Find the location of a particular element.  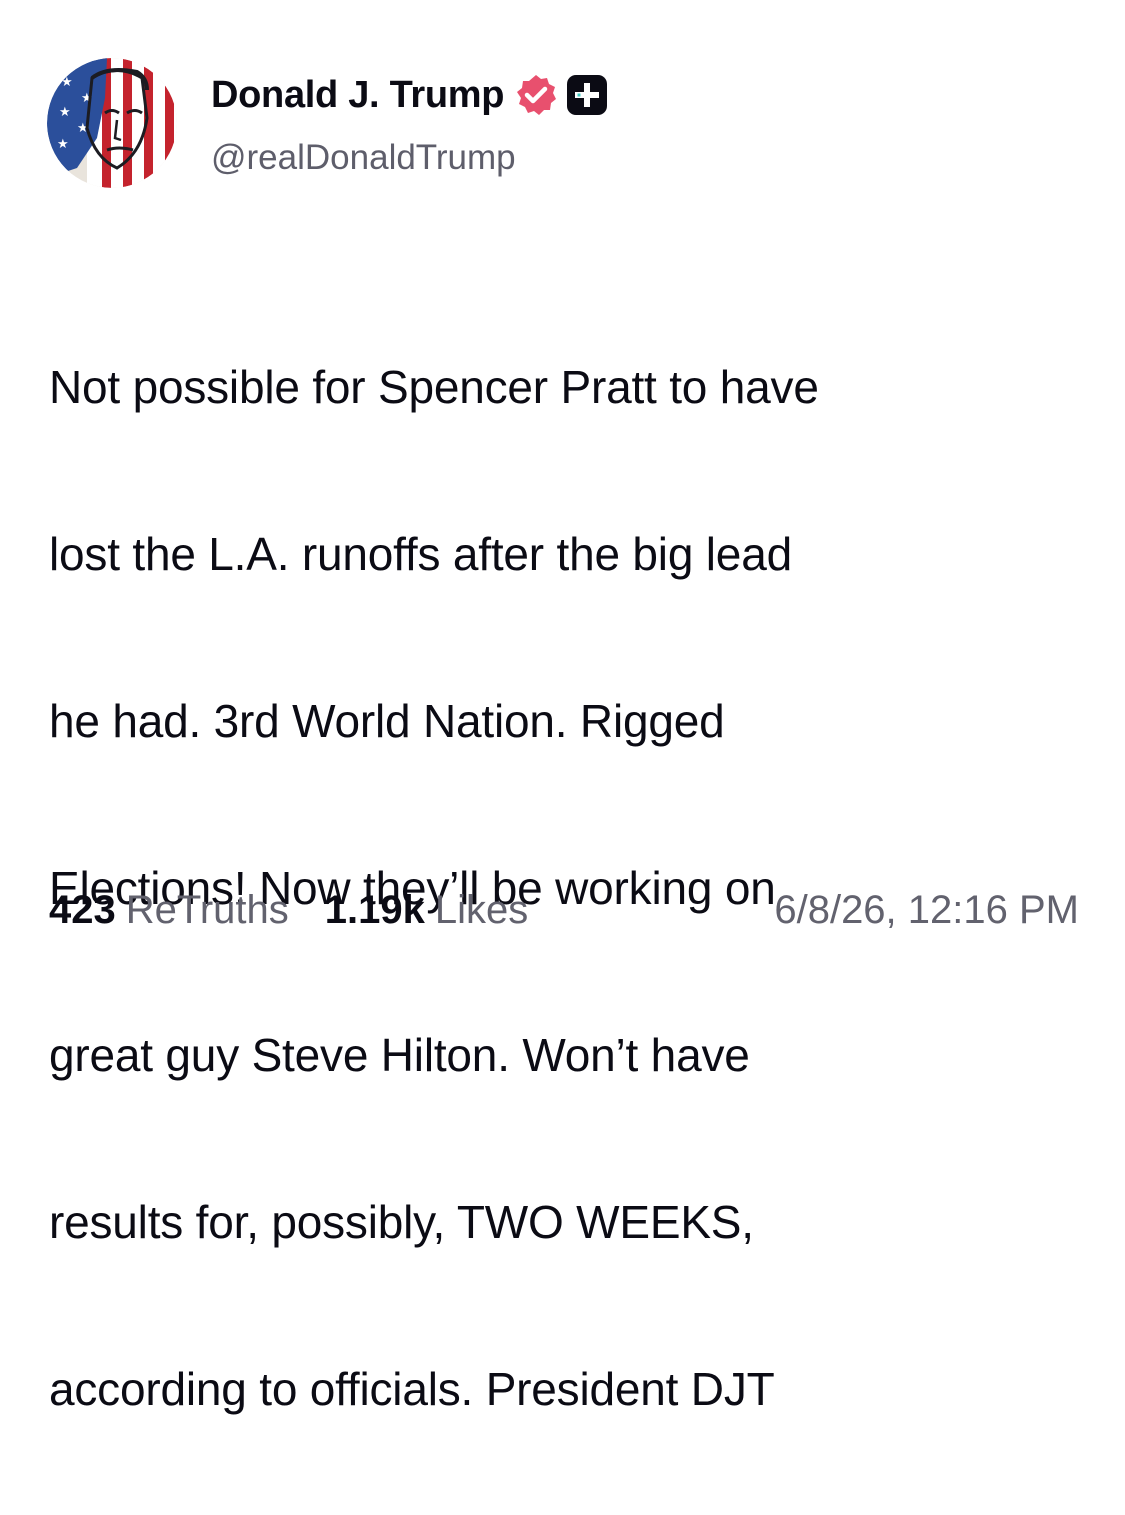

retruths-count: 423 is located at coordinates (82, 909).